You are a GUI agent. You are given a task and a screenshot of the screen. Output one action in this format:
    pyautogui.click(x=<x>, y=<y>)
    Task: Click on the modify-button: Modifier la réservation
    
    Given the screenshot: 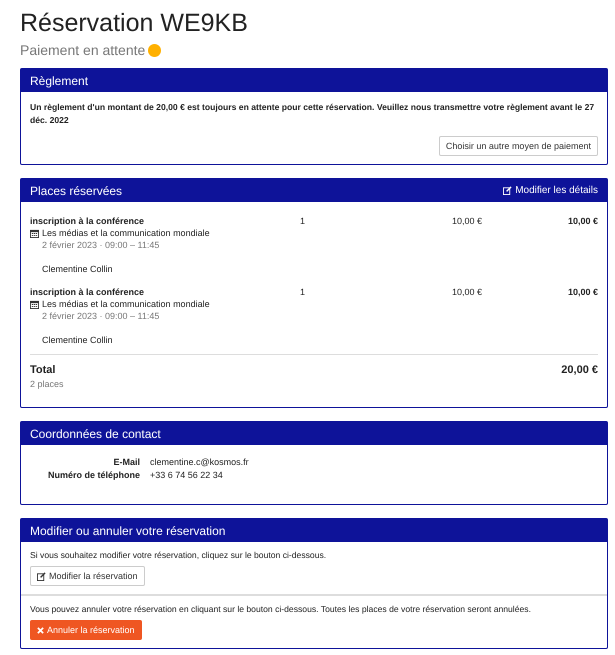 What is the action you would take?
    pyautogui.click(x=87, y=576)
    